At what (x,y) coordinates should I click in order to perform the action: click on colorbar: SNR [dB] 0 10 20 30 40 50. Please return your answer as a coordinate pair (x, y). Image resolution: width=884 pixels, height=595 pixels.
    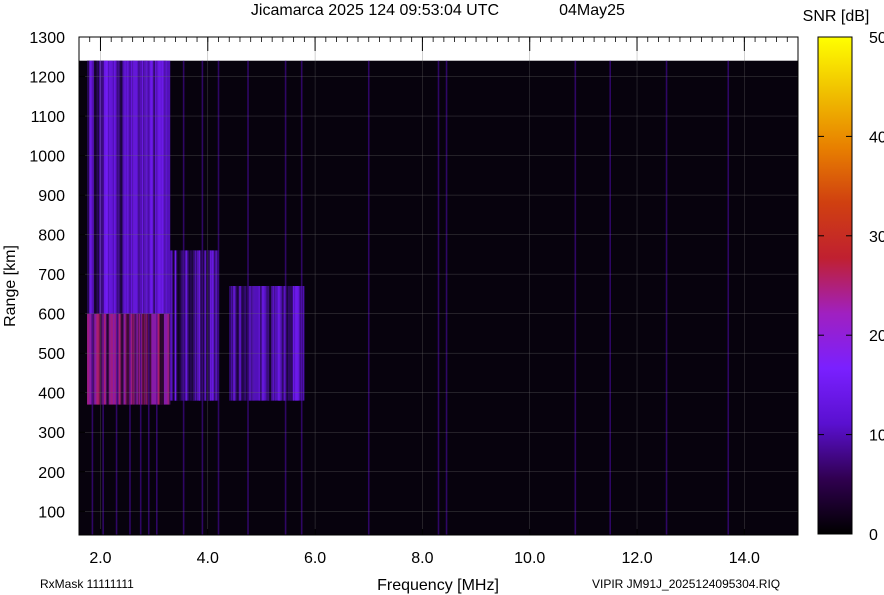
    Looking at the image, I should click on (843, 276).